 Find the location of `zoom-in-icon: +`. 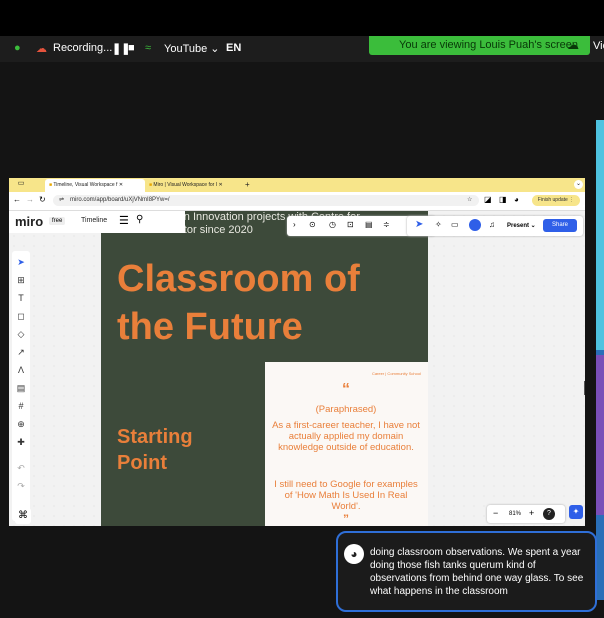

zoom-in-icon: + is located at coordinates (531, 513).